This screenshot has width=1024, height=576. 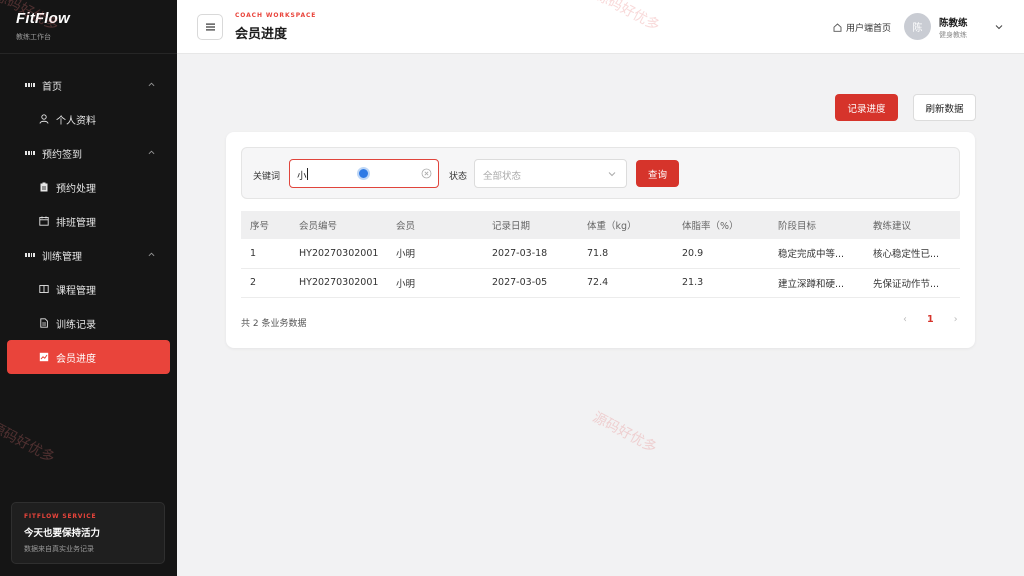 I want to click on sidebar-item-schedule: 排班管理, so click(x=88, y=221).